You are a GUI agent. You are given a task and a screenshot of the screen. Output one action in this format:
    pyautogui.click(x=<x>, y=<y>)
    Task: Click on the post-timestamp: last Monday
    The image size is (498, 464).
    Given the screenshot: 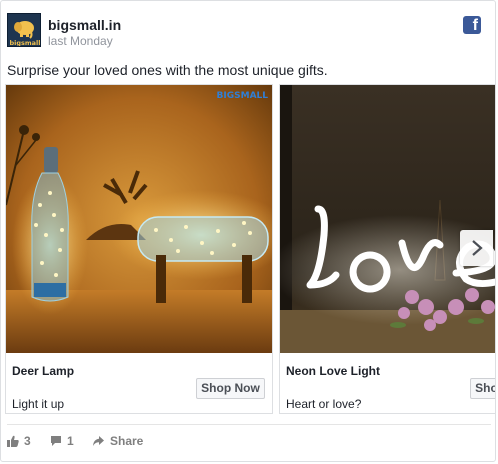 What is the action you would take?
    pyautogui.click(x=80, y=41)
    